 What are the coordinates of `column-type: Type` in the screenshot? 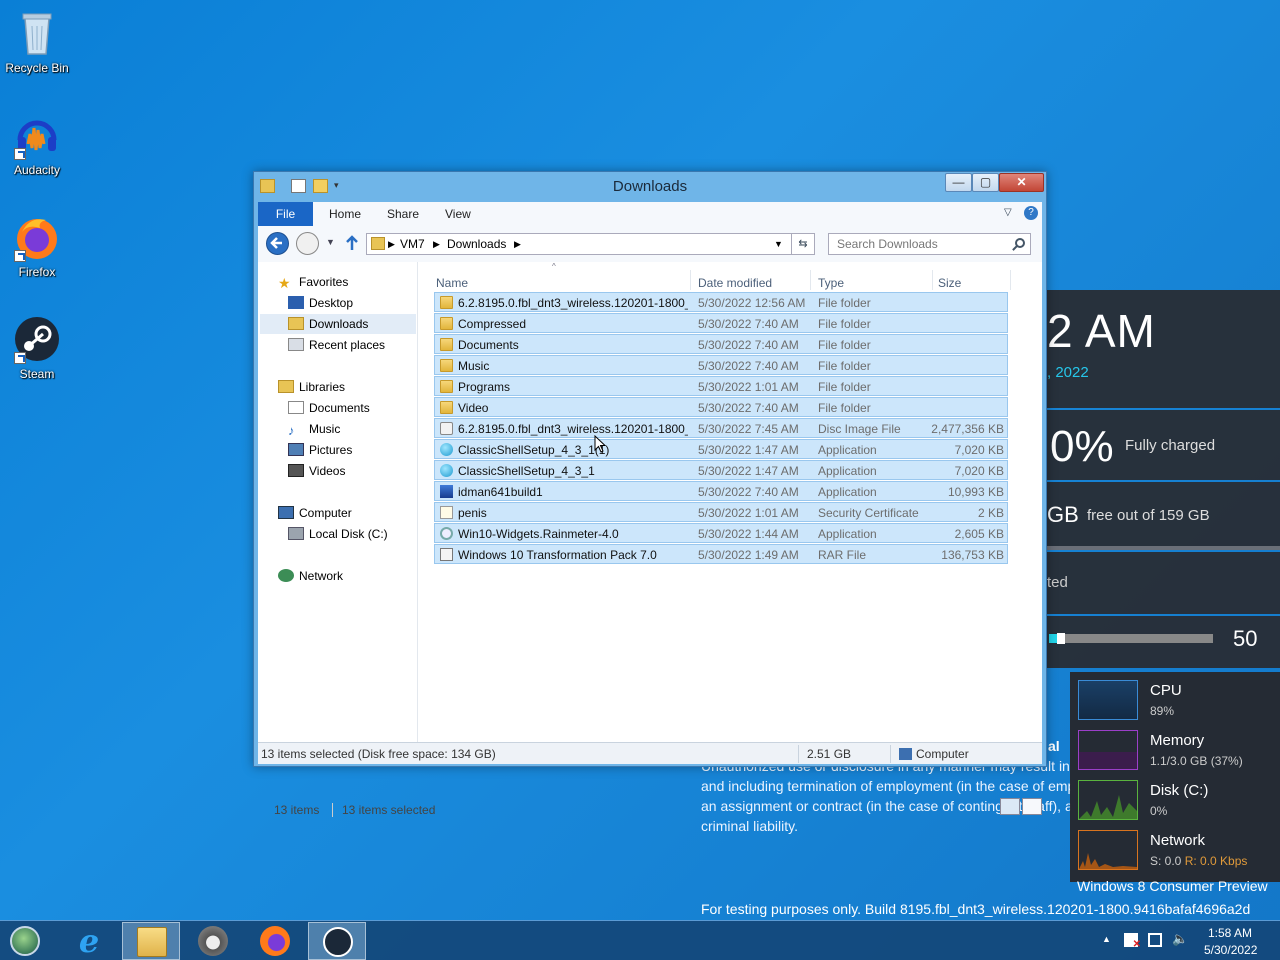 It's located at (831, 283).